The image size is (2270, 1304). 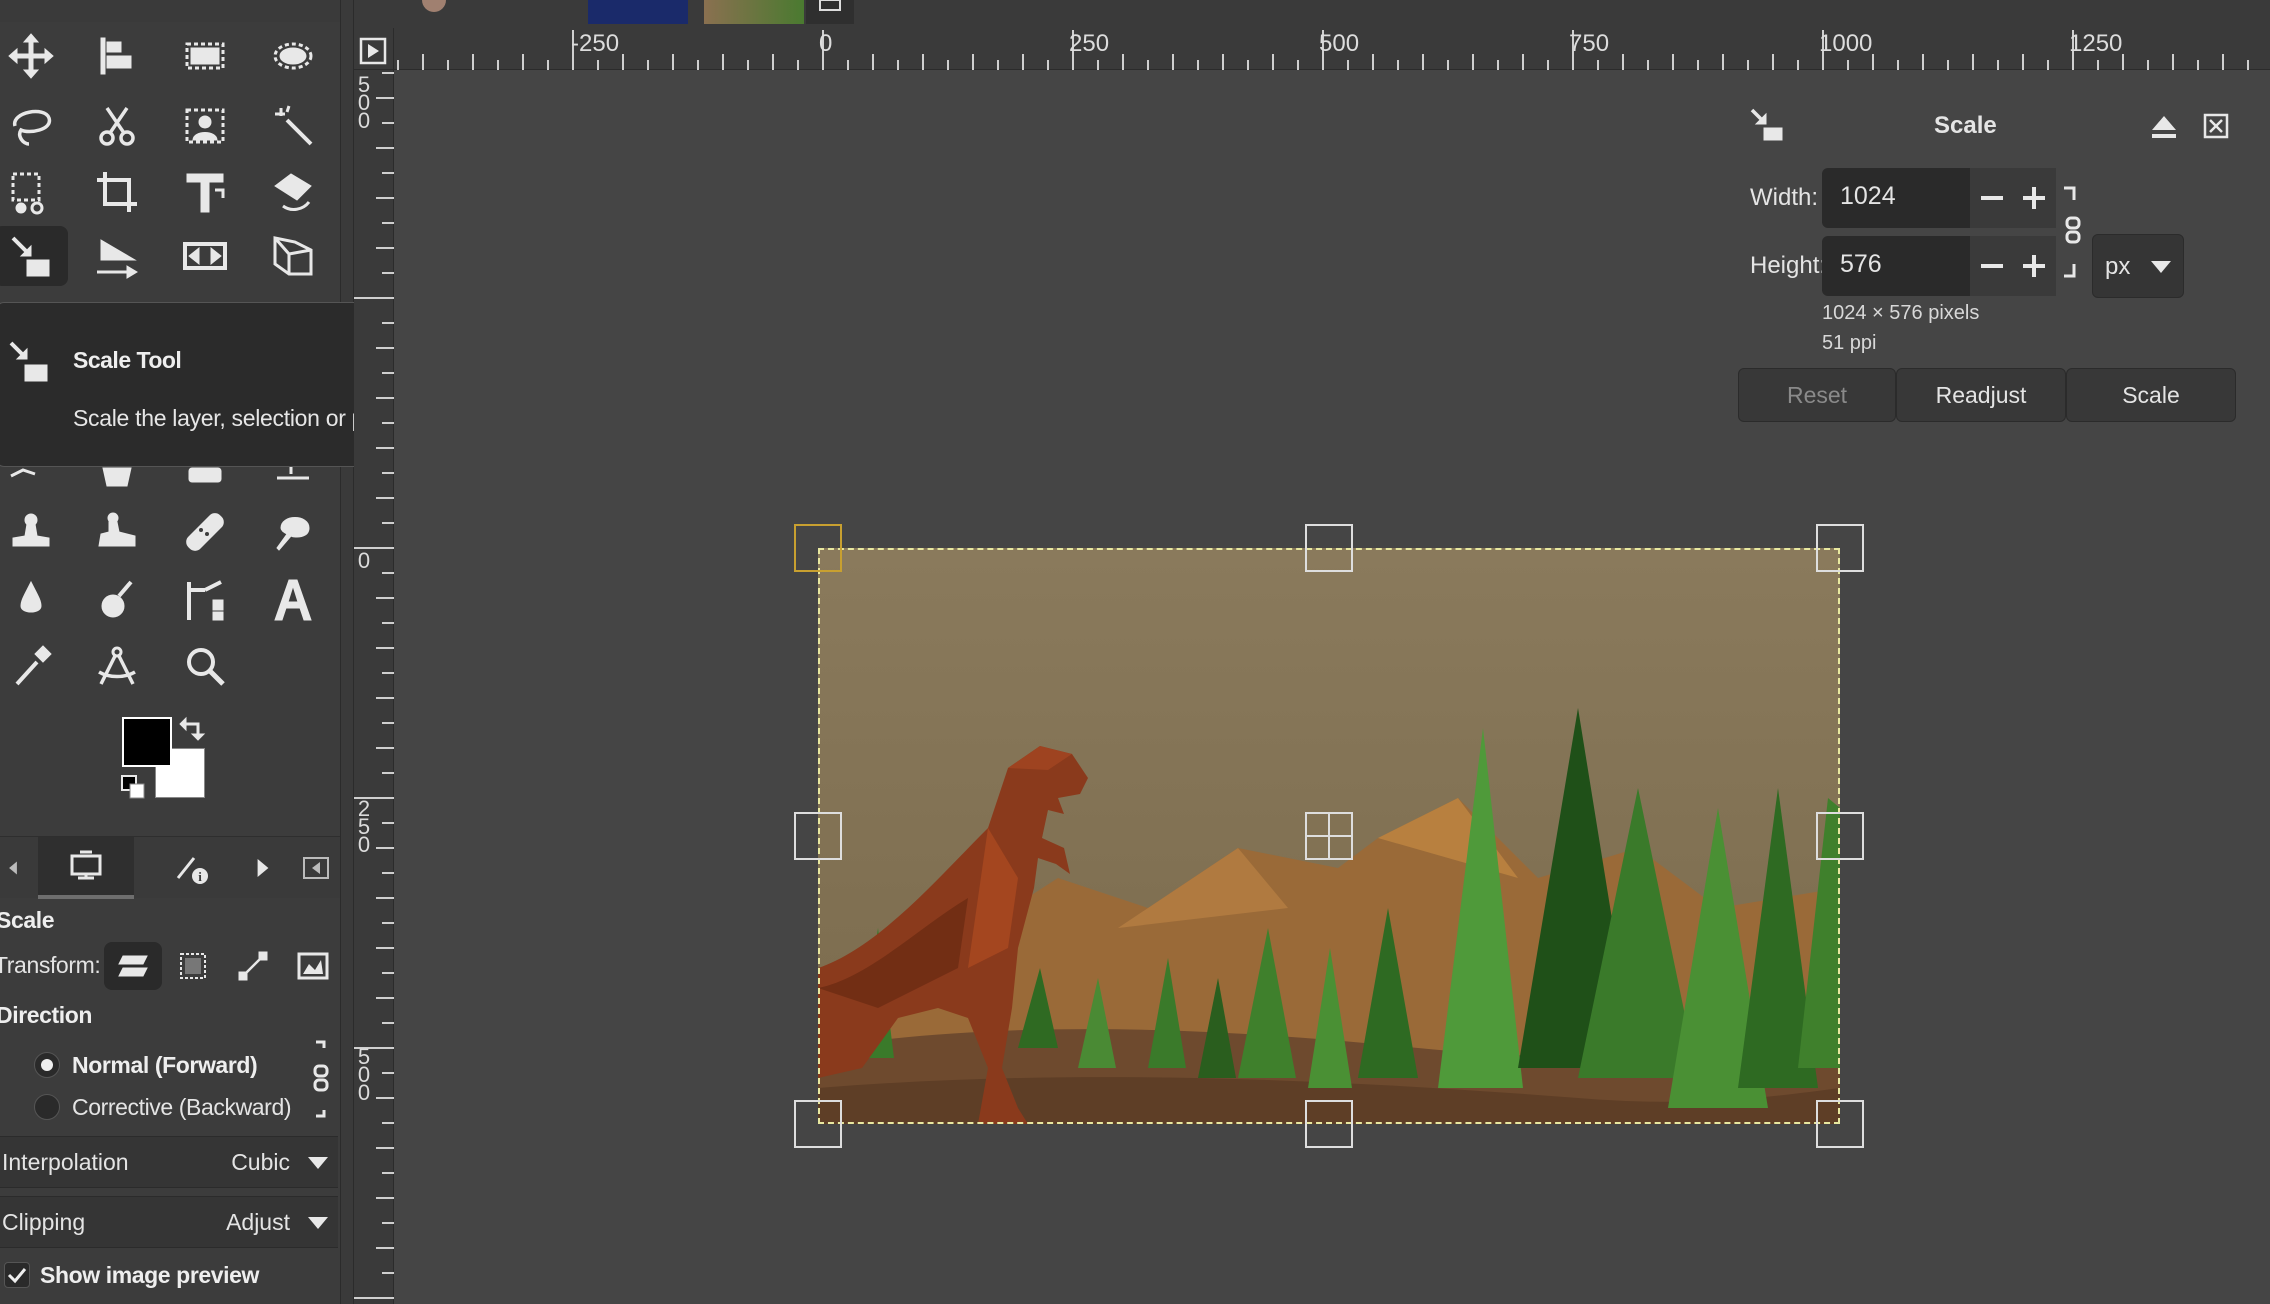 What do you see at coordinates (1784, 197) in the screenshot?
I see `width-label: Width:` at bounding box center [1784, 197].